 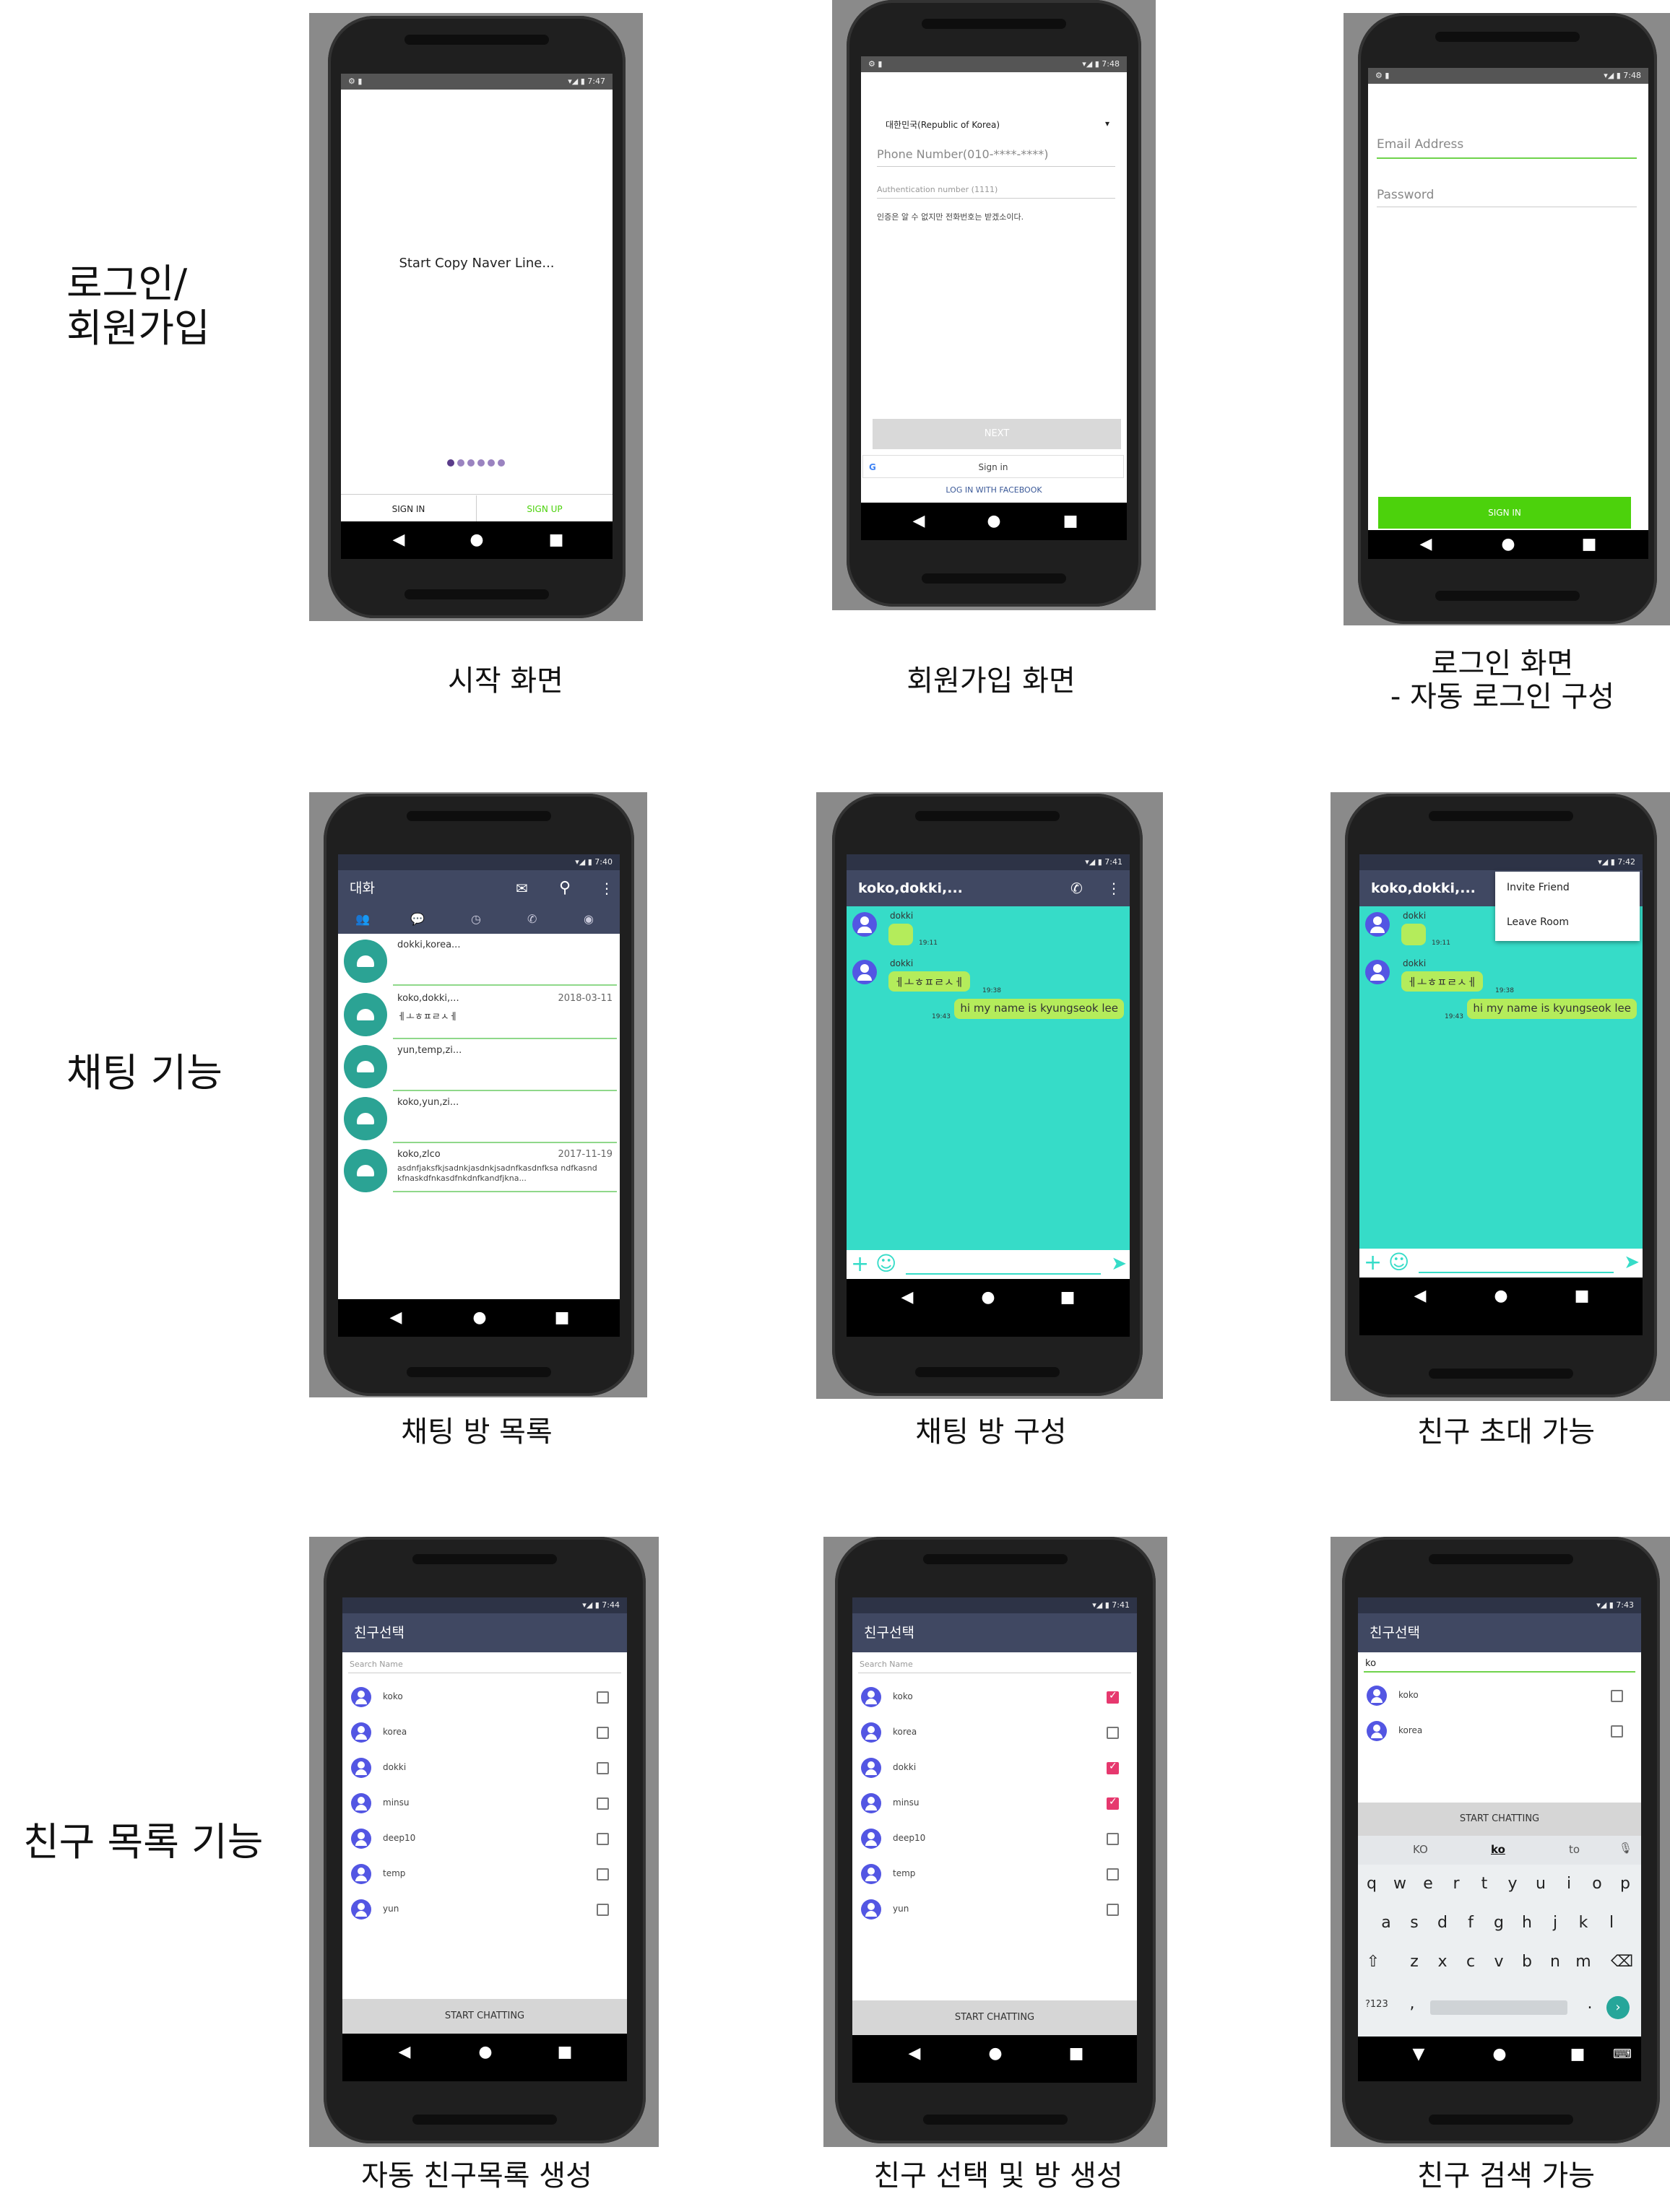 I want to click on key: y, so click(x=1512, y=1884).